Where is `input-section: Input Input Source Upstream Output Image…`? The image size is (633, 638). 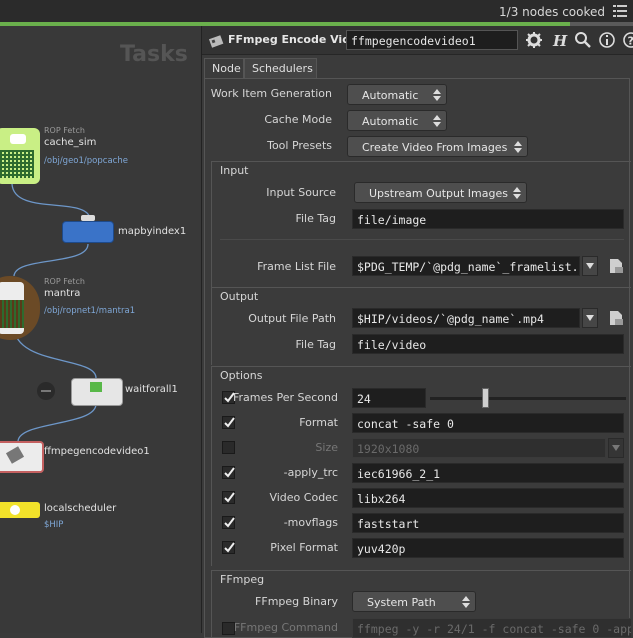 input-section: Input Input Source Upstream Output Image… is located at coordinates (421, 225).